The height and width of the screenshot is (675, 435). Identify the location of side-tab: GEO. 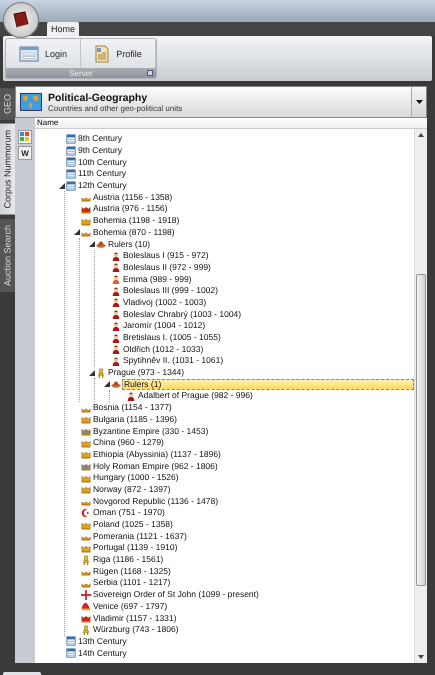
(7, 104).